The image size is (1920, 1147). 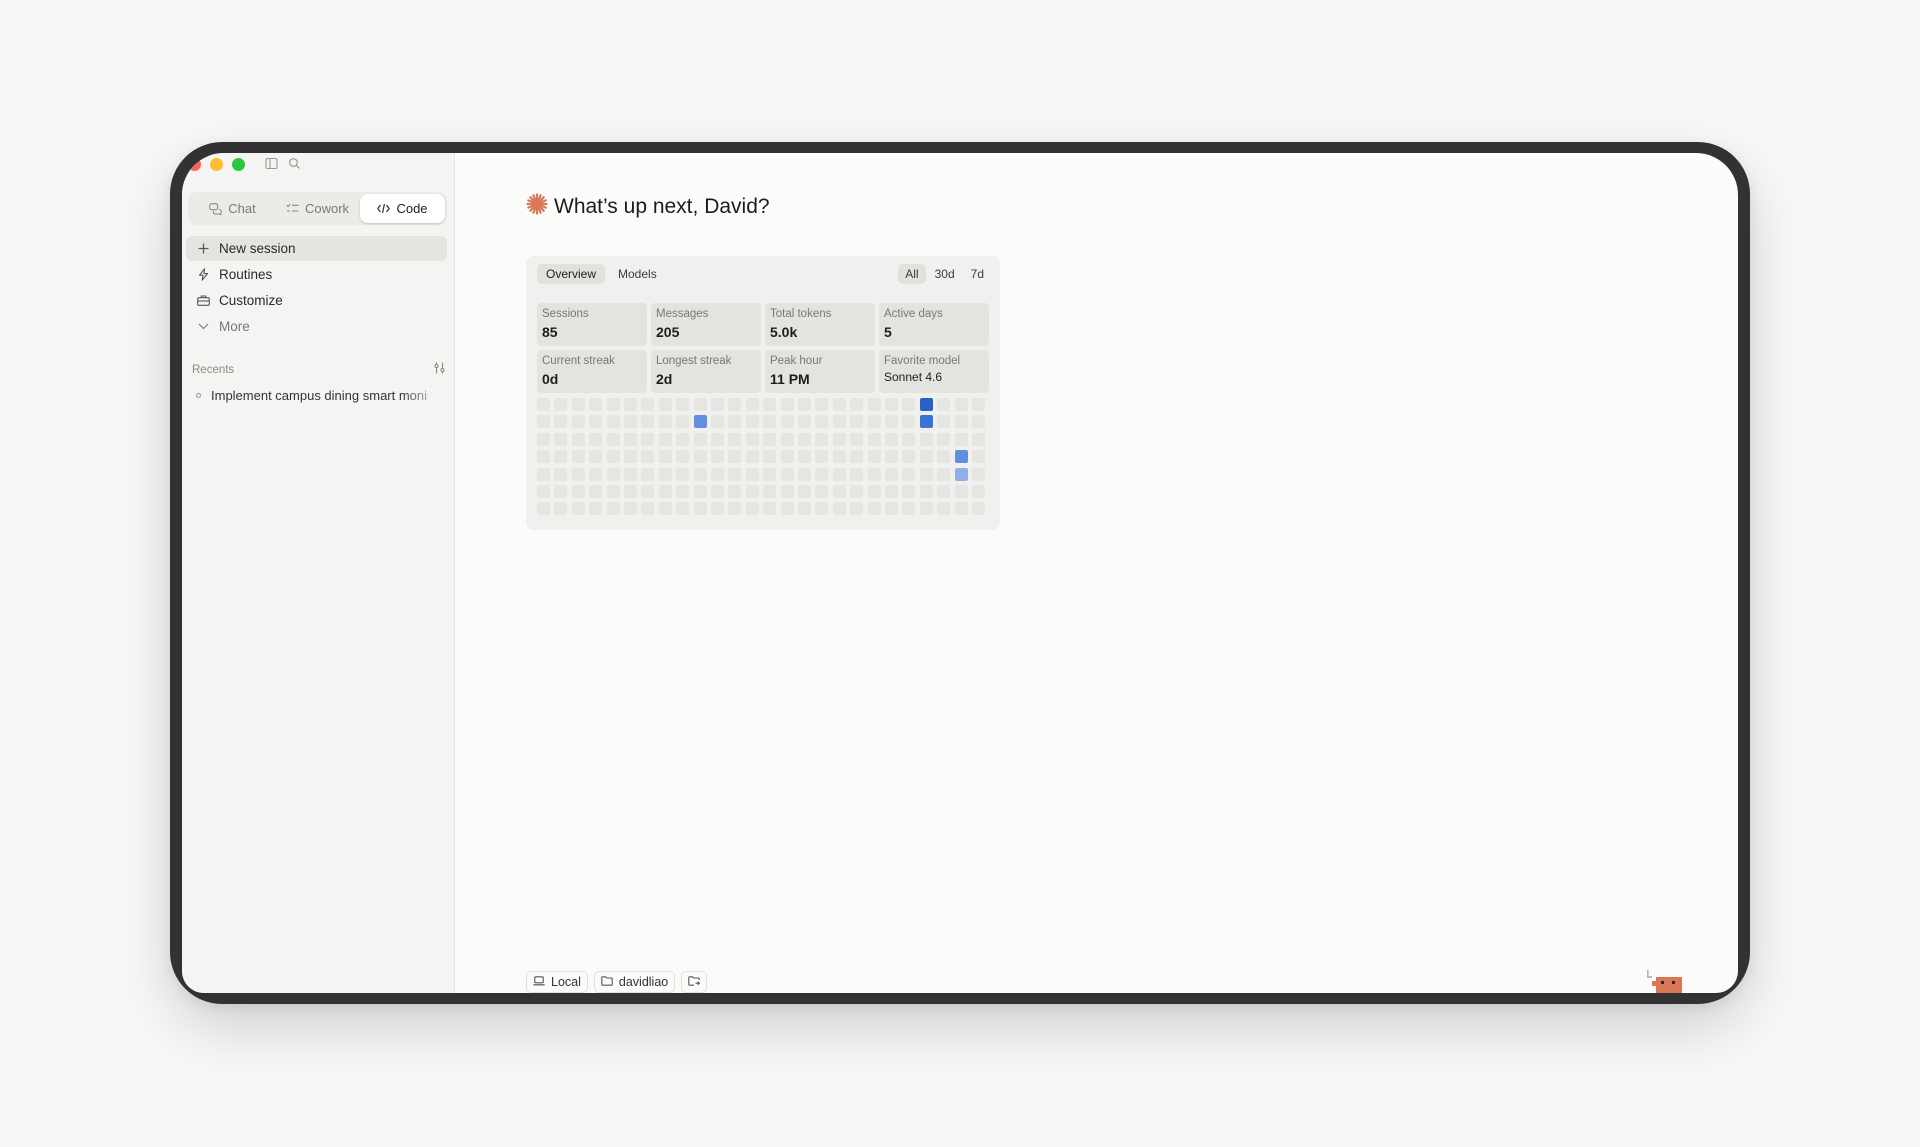 What do you see at coordinates (316, 274) in the screenshot?
I see `sidebar-item-routines: Routines` at bounding box center [316, 274].